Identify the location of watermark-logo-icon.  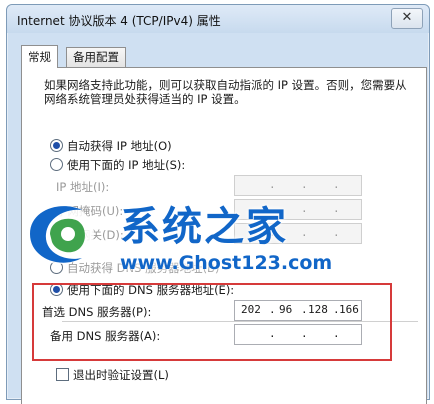
(60, 234).